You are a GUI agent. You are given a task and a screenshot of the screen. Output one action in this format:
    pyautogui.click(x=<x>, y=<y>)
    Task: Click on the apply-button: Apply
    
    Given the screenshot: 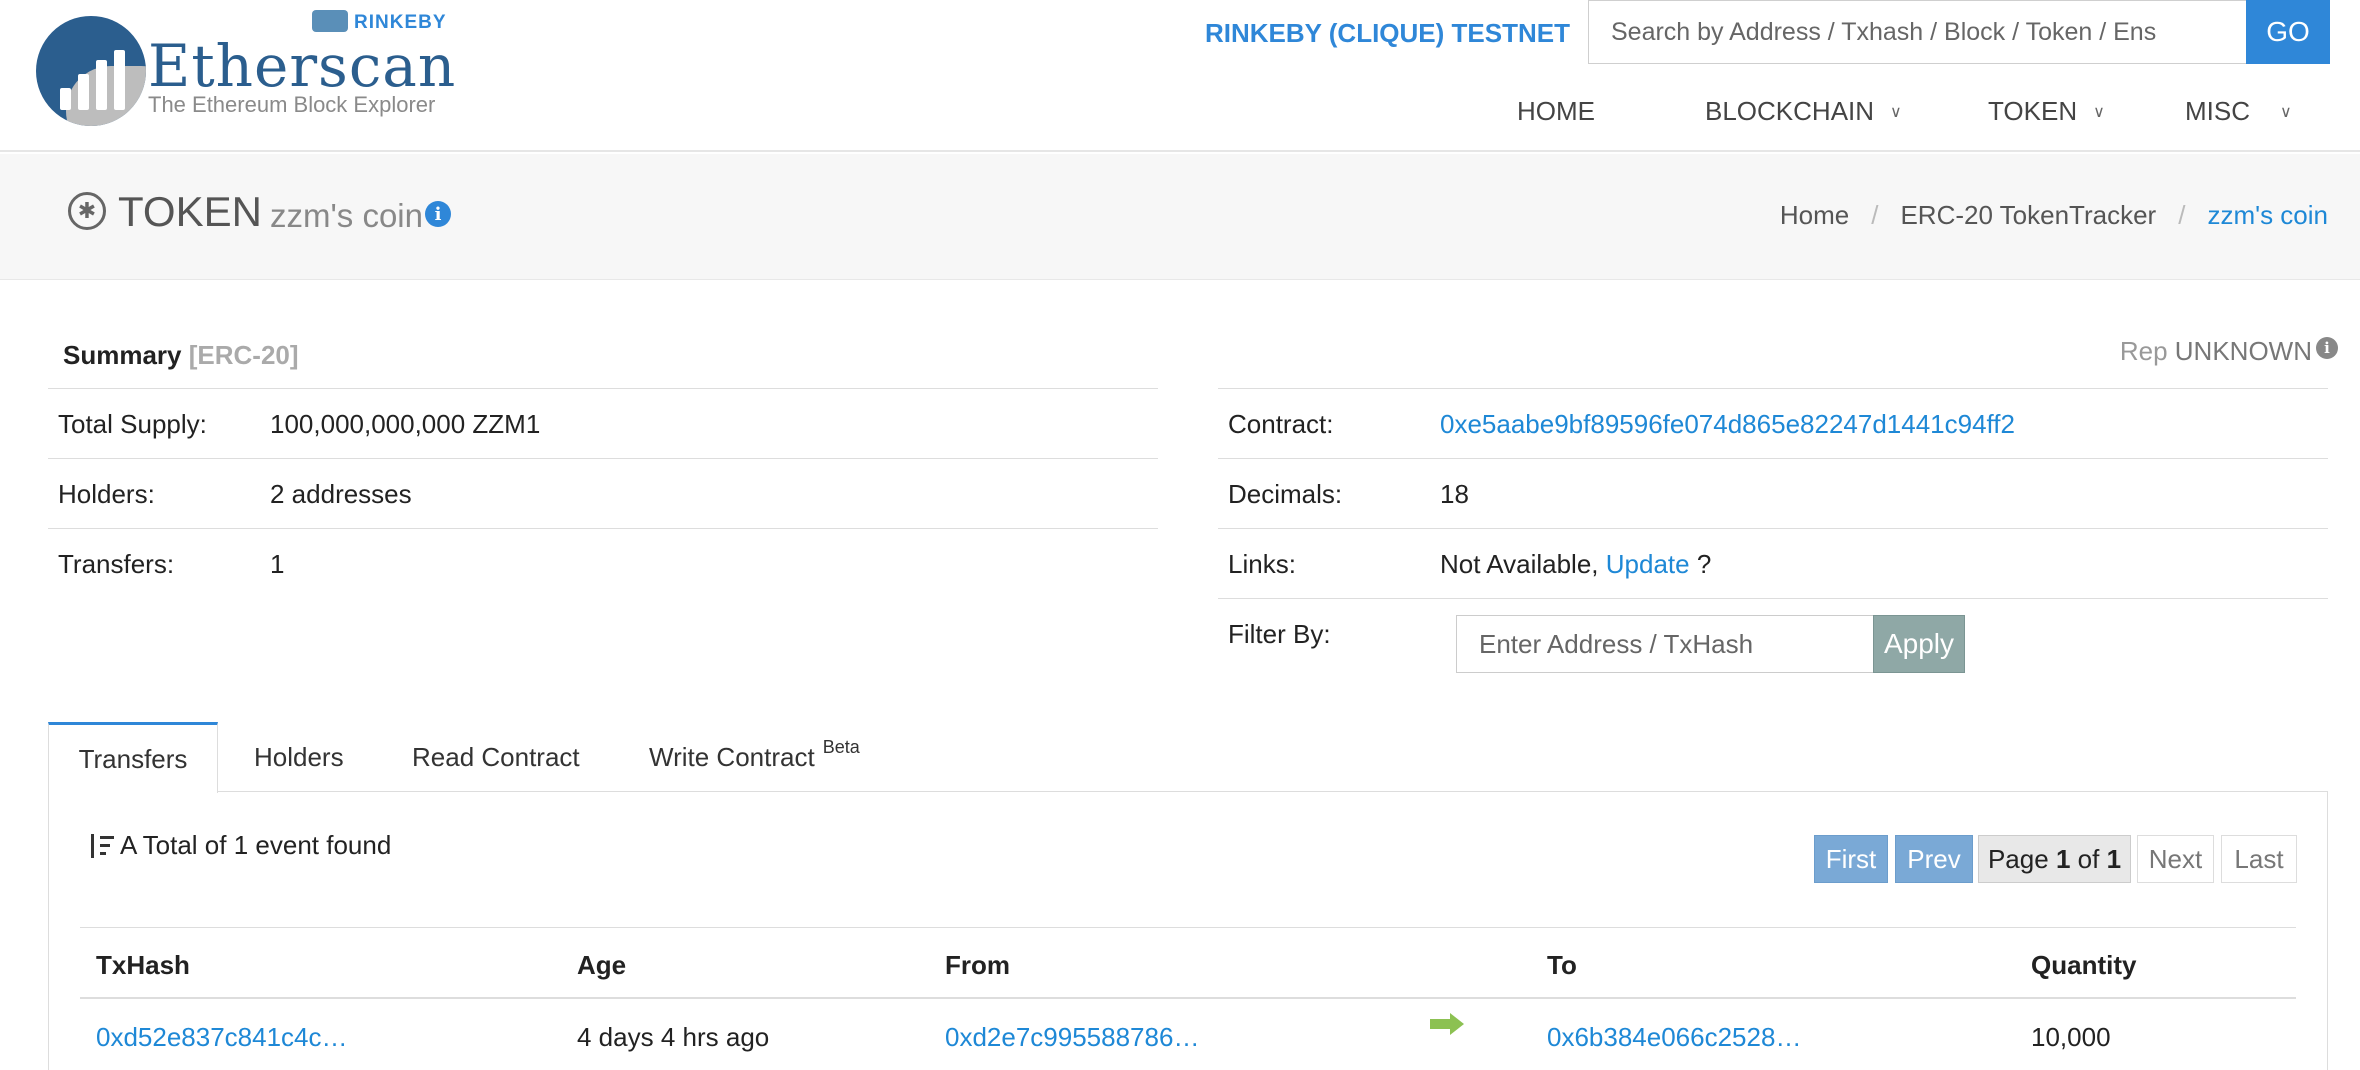 What is the action you would take?
    pyautogui.click(x=1919, y=644)
    